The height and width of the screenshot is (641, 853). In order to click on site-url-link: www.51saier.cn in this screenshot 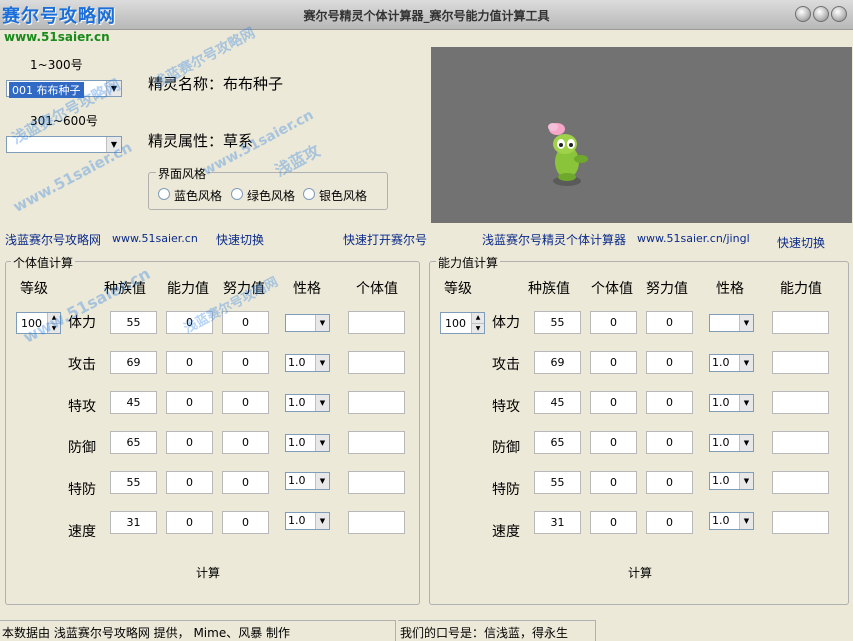, I will do `click(155, 238)`.